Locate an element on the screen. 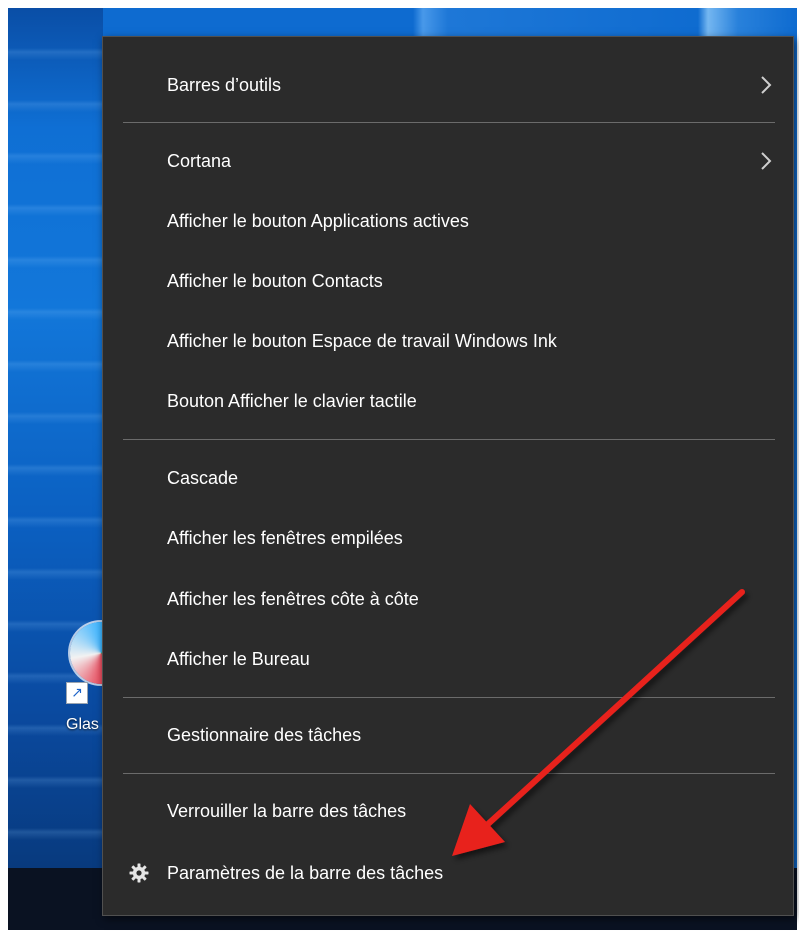 Image resolution: width=799 pixels, height=932 pixels. menu-item-label: Gestionnaire des tâches is located at coordinates (264, 735).